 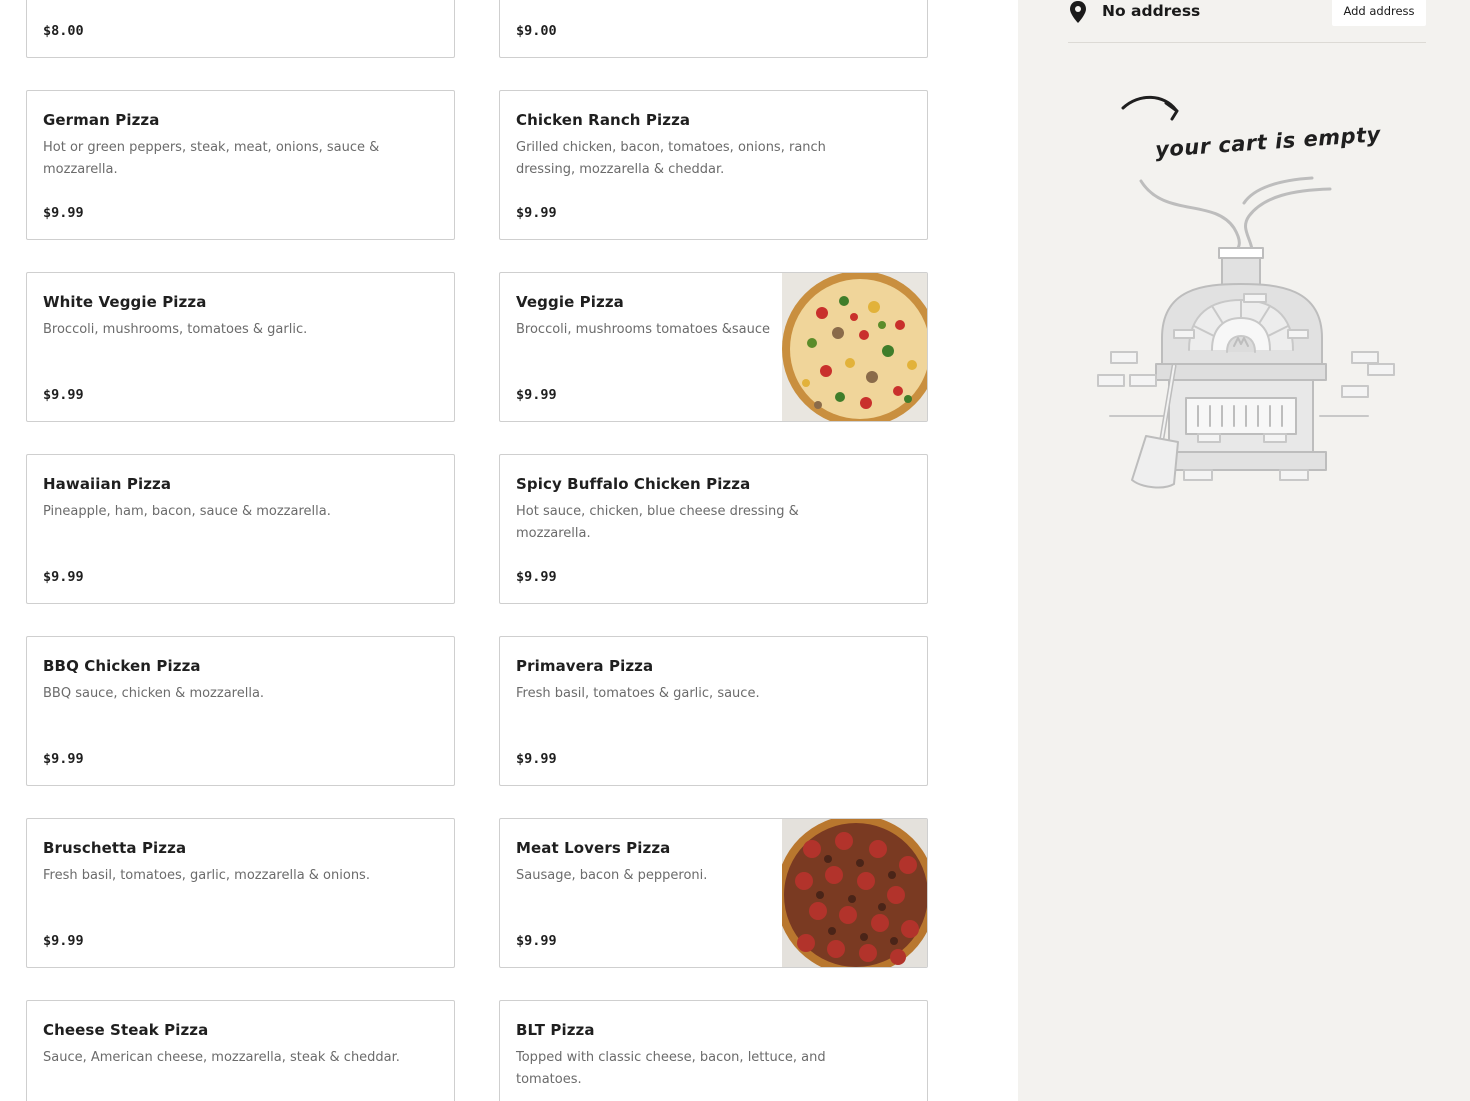 What do you see at coordinates (240, 29) in the screenshot?
I see `menu-item-card: $8.00` at bounding box center [240, 29].